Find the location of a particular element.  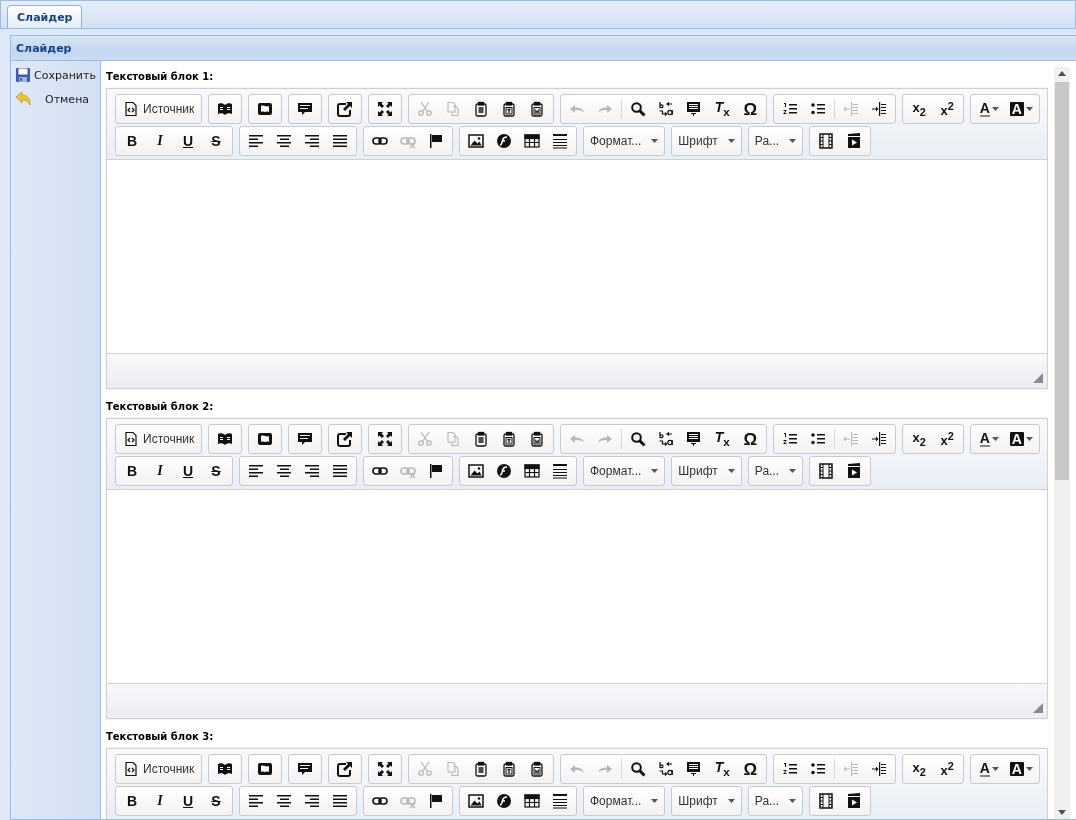

film-icon is located at coordinates (826, 801).